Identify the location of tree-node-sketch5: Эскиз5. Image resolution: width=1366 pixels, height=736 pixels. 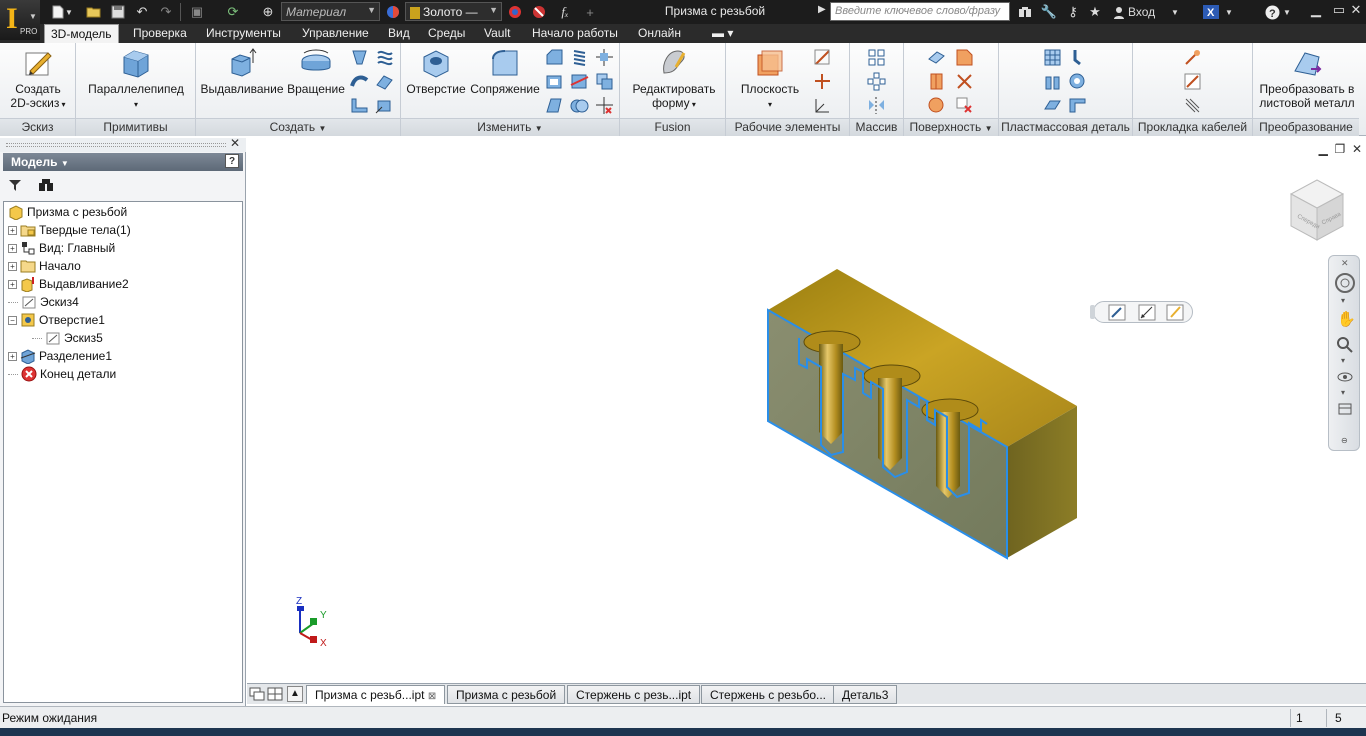
(67, 338).